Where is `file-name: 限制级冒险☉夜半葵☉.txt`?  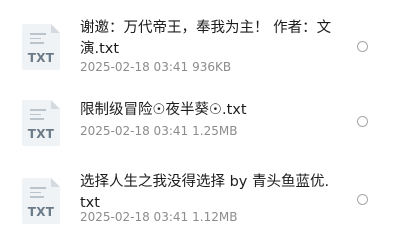 file-name: 限制级冒险☉夜半葵☉.txt is located at coordinates (163, 110).